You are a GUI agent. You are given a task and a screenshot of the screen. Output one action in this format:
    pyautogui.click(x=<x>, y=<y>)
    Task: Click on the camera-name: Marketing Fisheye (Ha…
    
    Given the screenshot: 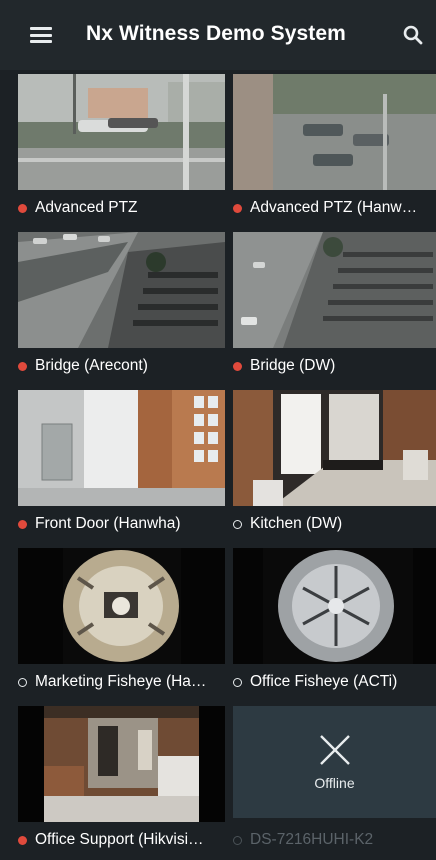 What is the action you would take?
    pyautogui.click(x=121, y=681)
    